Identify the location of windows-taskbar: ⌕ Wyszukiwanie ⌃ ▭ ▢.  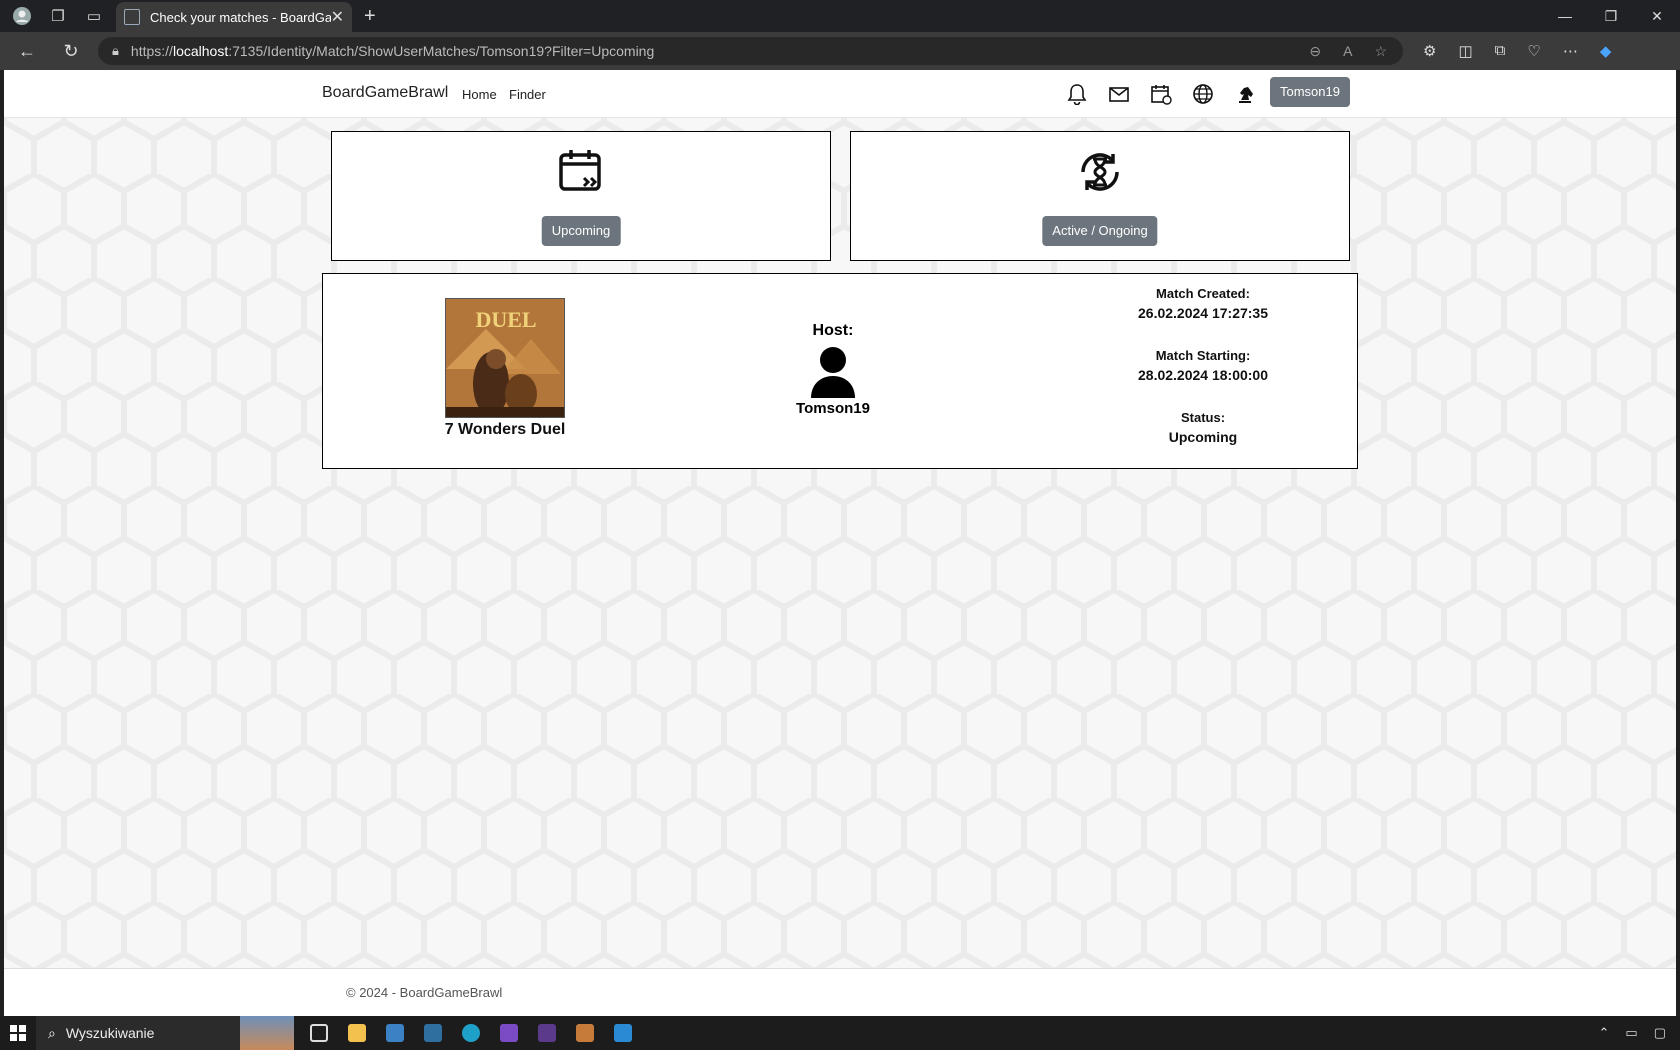
(840, 1033).